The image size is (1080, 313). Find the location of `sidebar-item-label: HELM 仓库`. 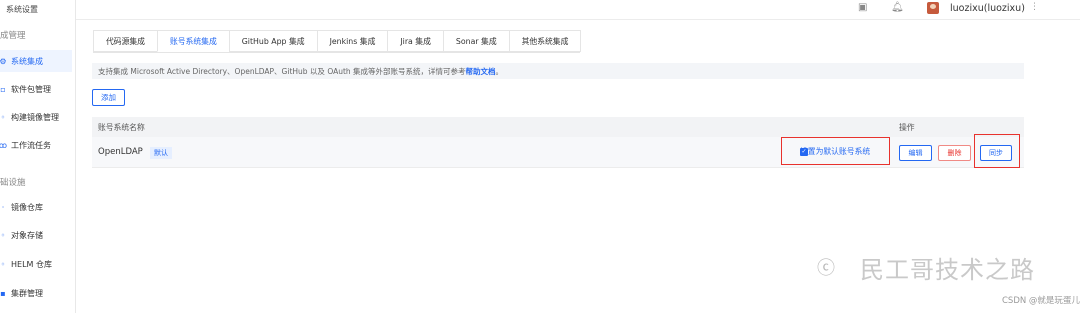

sidebar-item-label: HELM 仓库 is located at coordinates (31, 264).